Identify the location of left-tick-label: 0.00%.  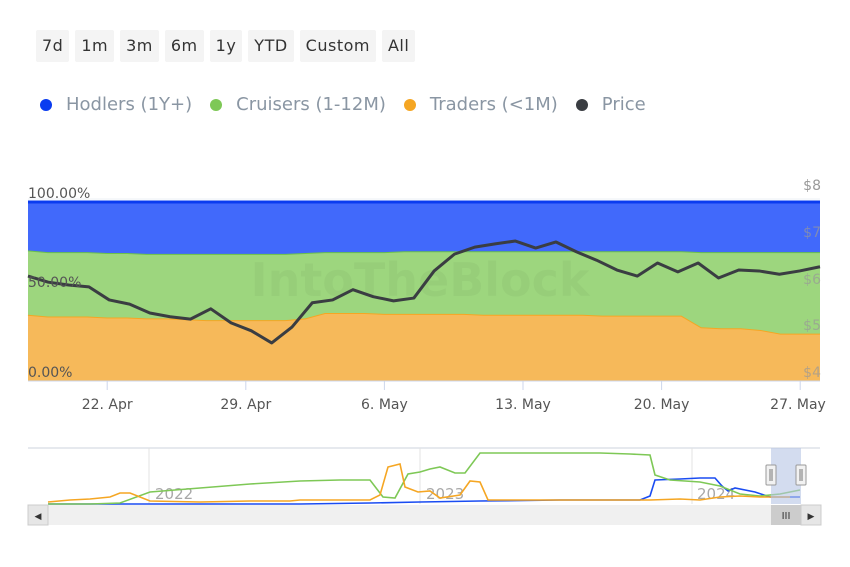
(50, 373).